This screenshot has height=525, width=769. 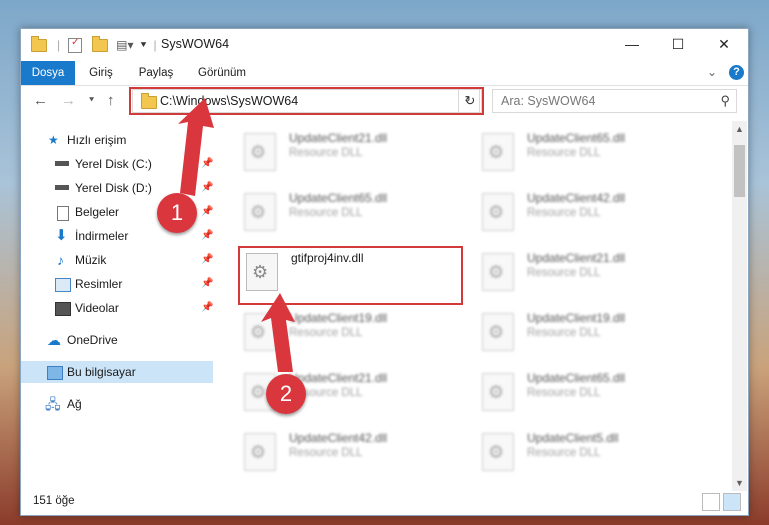 What do you see at coordinates (177, 213) in the screenshot?
I see `callout-1: 1` at bounding box center [177, 213].